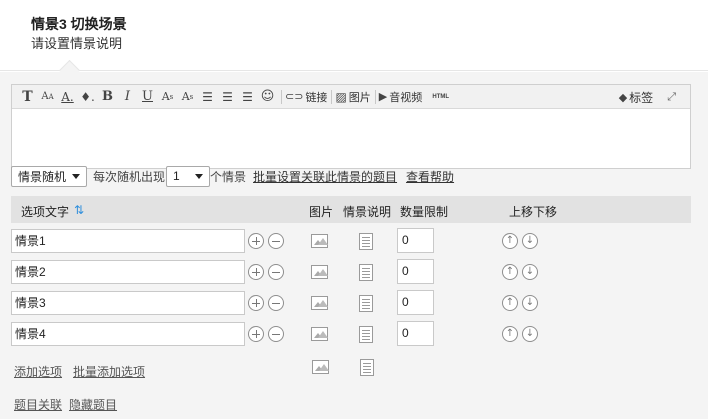 The image size is (708, 419). What do you see at coordinates (67, 97) in the screenshot?
I see `font-color-icon: A.` at bounding box center [67, 97].